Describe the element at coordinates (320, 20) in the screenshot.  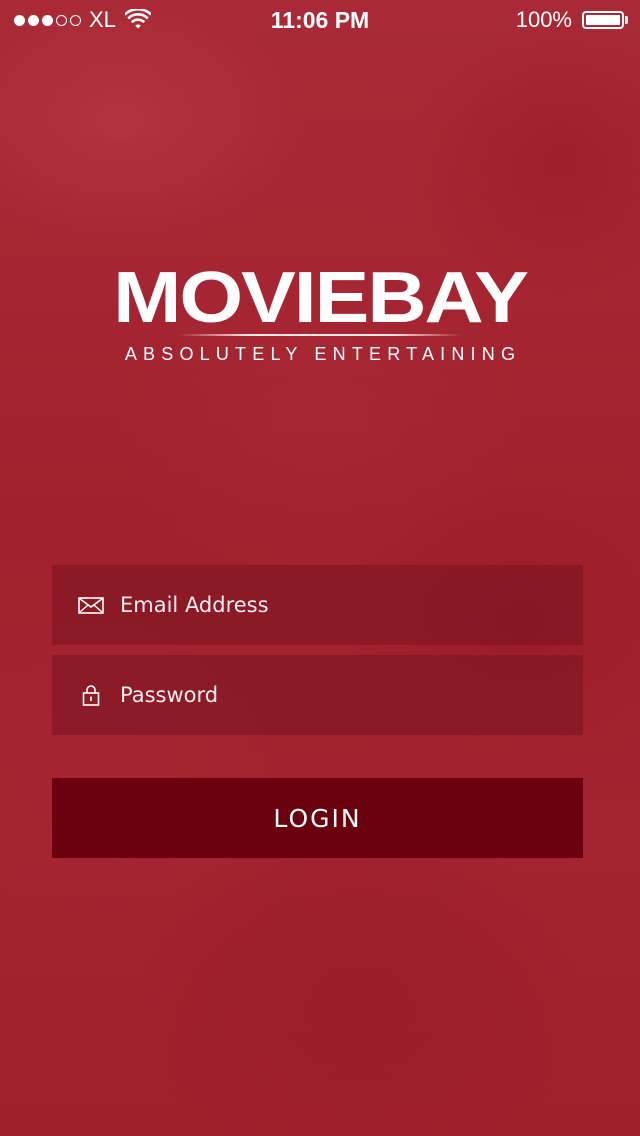
I see `status-bar: XL 11:06 PM 100%` at that location.